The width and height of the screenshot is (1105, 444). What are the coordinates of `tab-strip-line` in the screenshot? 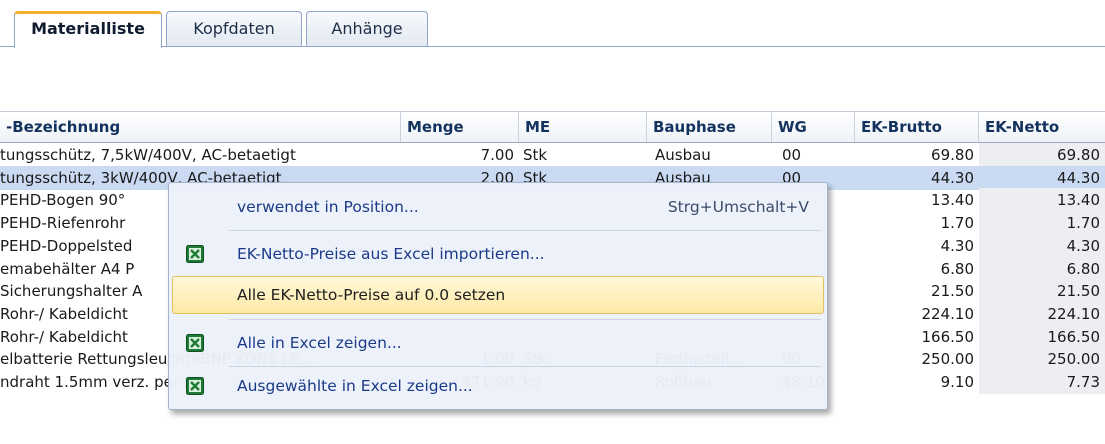 It's located at (552, 46).